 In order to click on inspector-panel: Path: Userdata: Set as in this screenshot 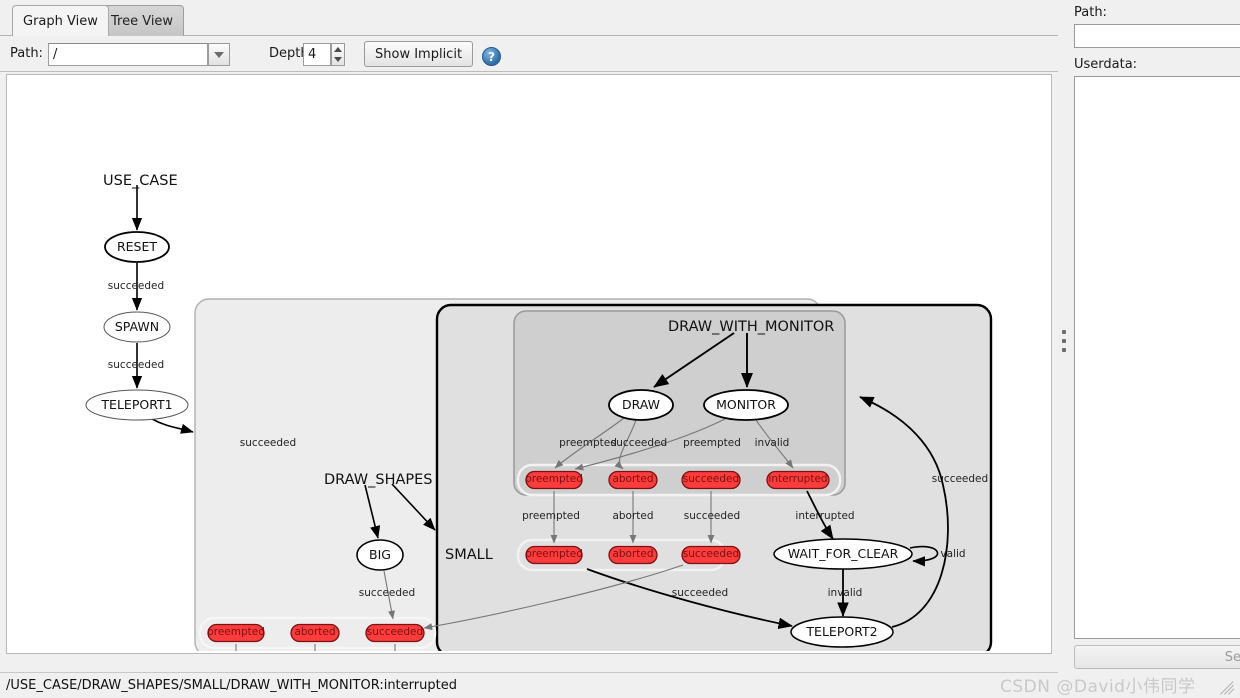, I will do `click(1155, 348)`.